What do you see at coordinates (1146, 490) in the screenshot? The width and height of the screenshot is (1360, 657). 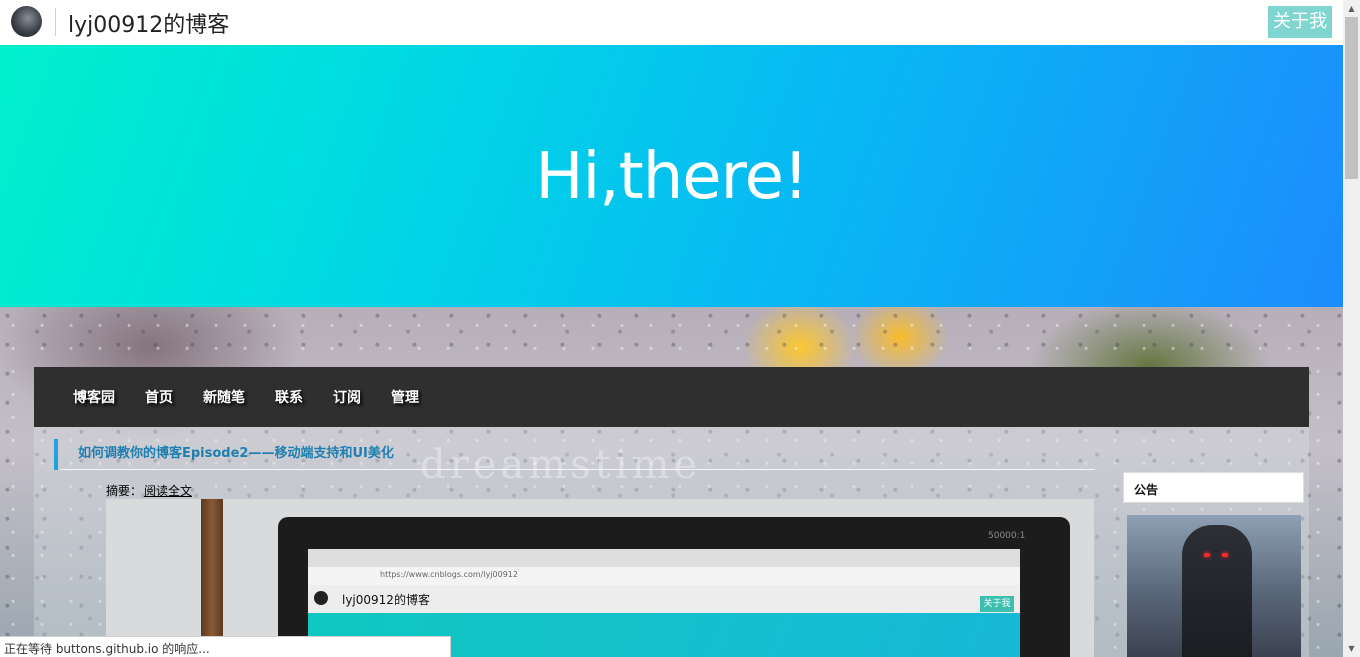 I see `sidebar-notice-title: 公告` at bounding box center [1146, 490].